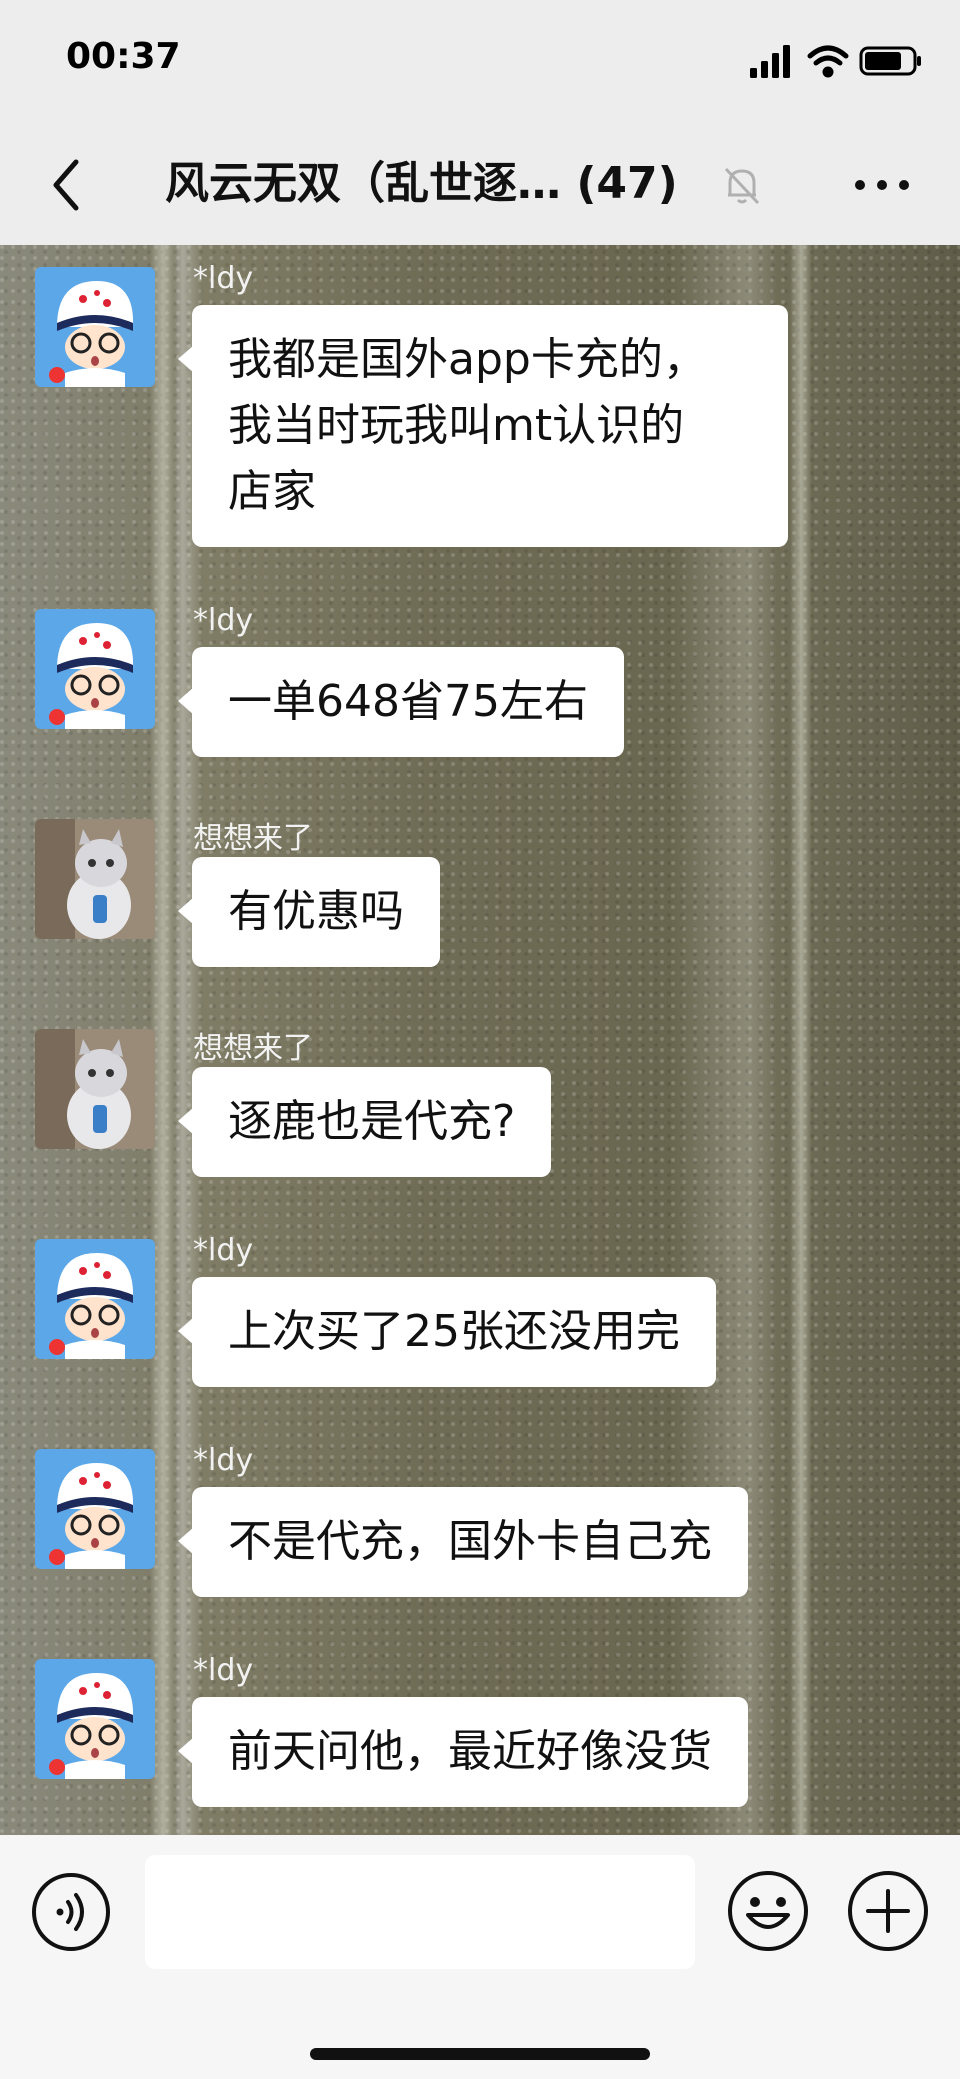  Describe the element at coordinates (401, 702) in the screenshot. I see `message-bubble: 一单648省75左右` at that location.